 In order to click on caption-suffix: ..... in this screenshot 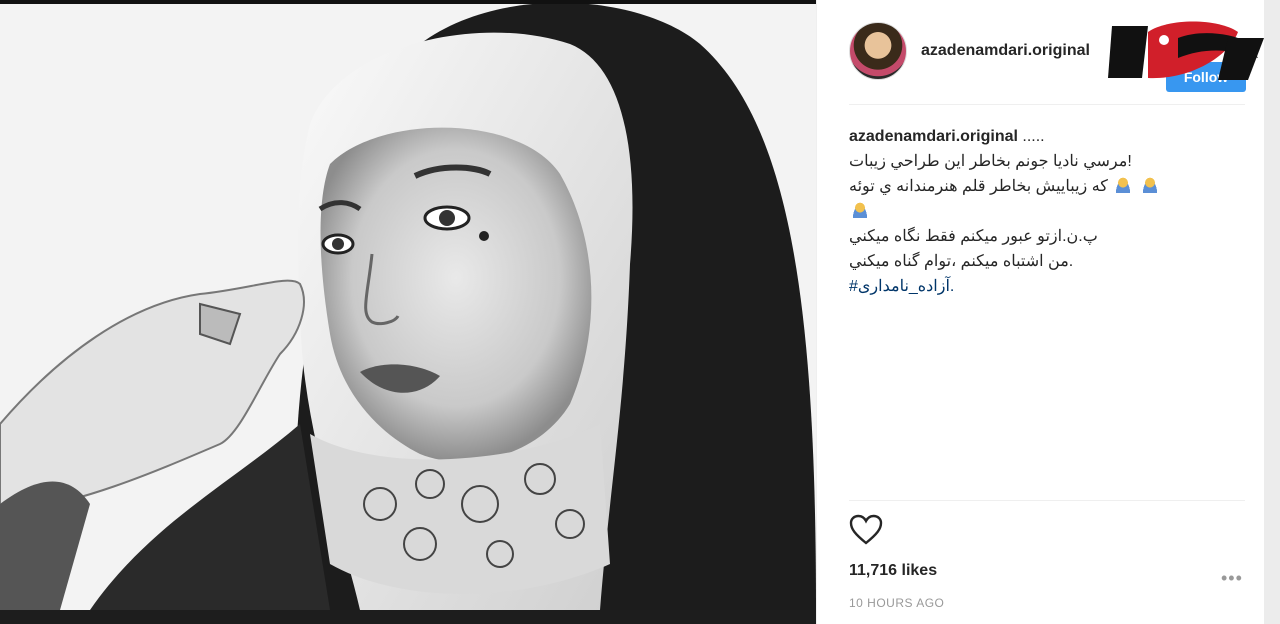, I will do `click(1033, 136)`.